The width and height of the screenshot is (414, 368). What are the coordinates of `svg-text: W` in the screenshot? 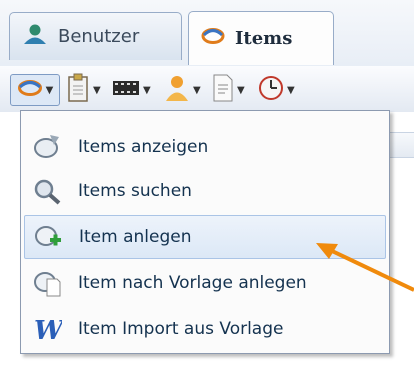 It's located at (48, 329).